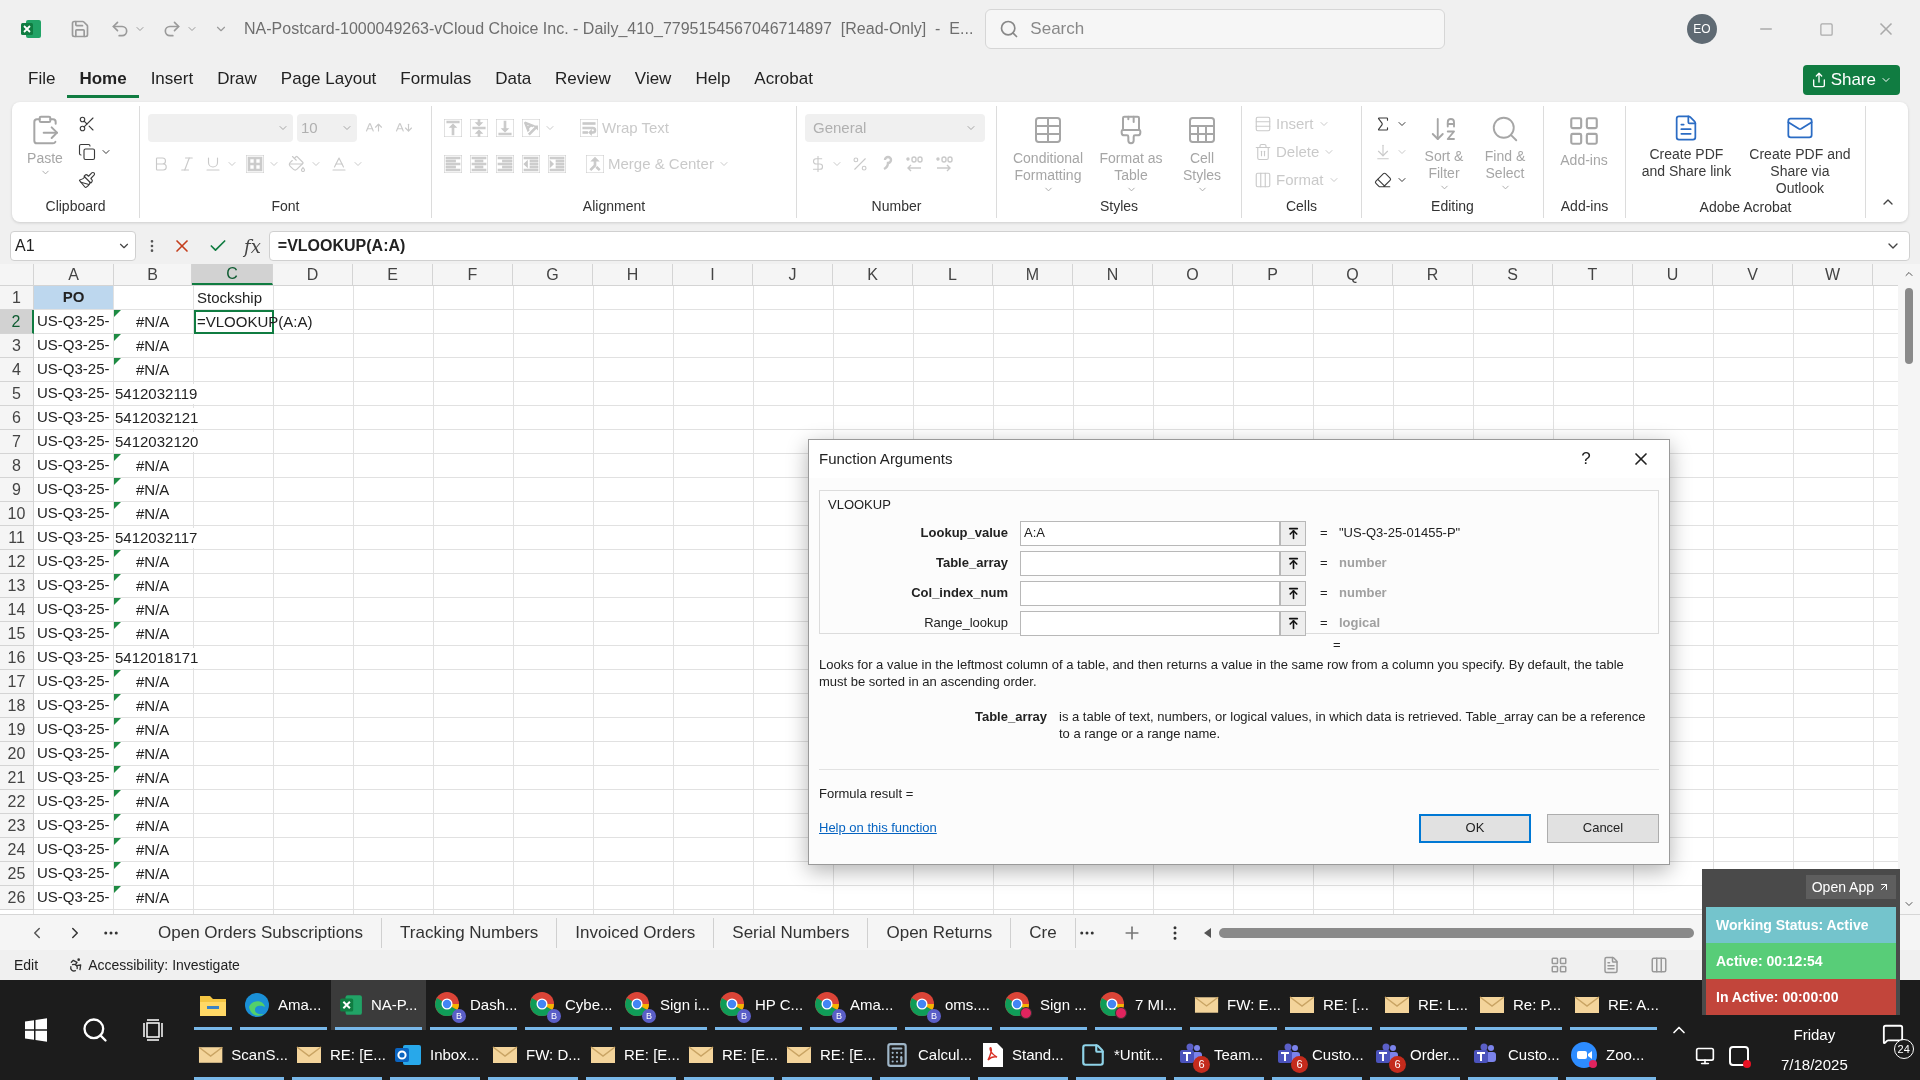 Image resolution: width=1920 pixels, height=1080 pixels. Describe the element at coordinates (1593, 274) in the screenshot. I see `column-header: T` at that location.